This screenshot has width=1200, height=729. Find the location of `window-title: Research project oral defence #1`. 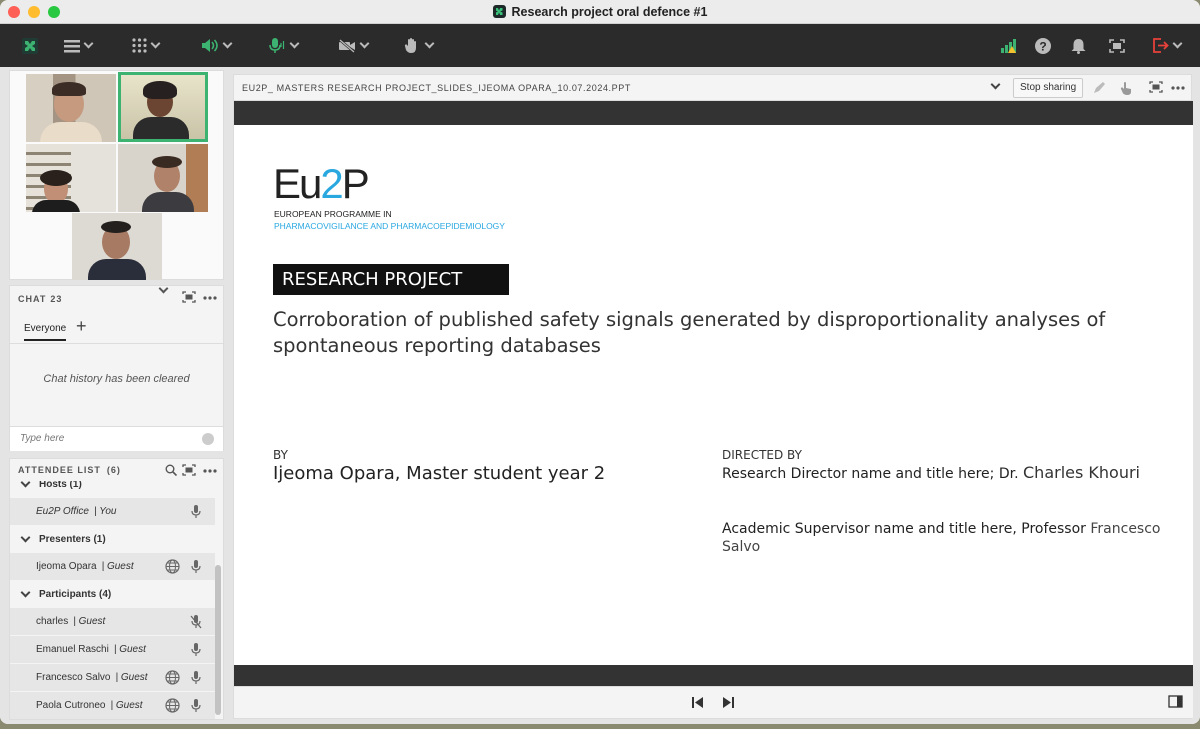

window-title: Research project oral defence #1 is located at coordinates (600, 11).